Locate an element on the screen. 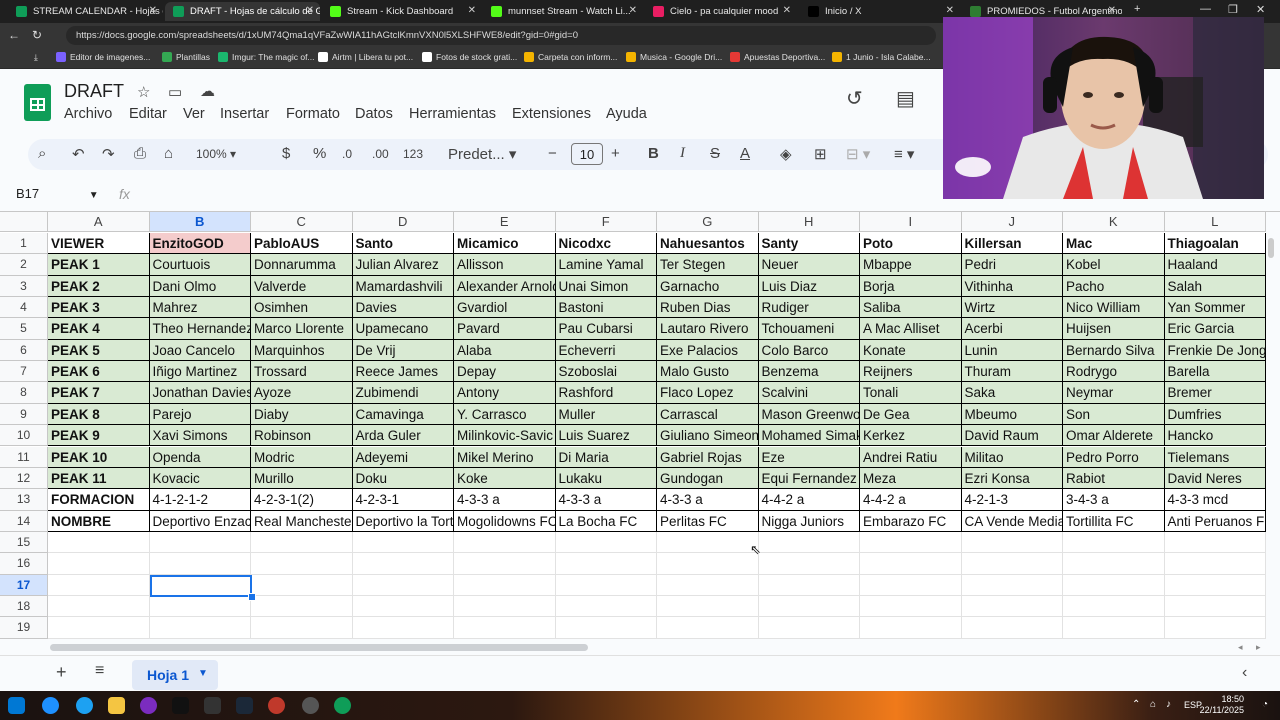  cell-j19 is located at coordinates (1012, 628).